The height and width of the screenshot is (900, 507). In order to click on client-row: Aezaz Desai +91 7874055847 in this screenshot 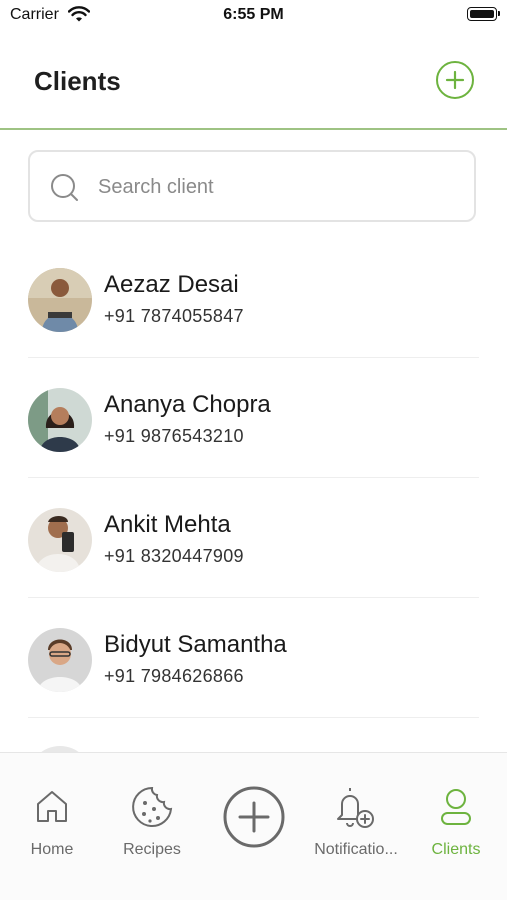, I will do `click(253, 298)`.